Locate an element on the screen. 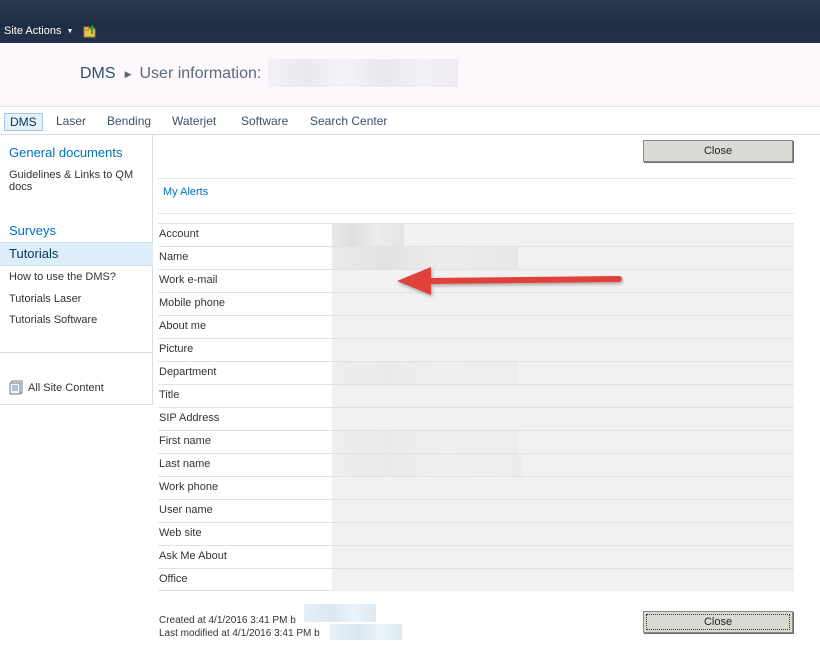 This screenshot has width=820, height=648. sidebar-item-tutorials-laser: Tutorials Laser is located at coordinates (45, 299).